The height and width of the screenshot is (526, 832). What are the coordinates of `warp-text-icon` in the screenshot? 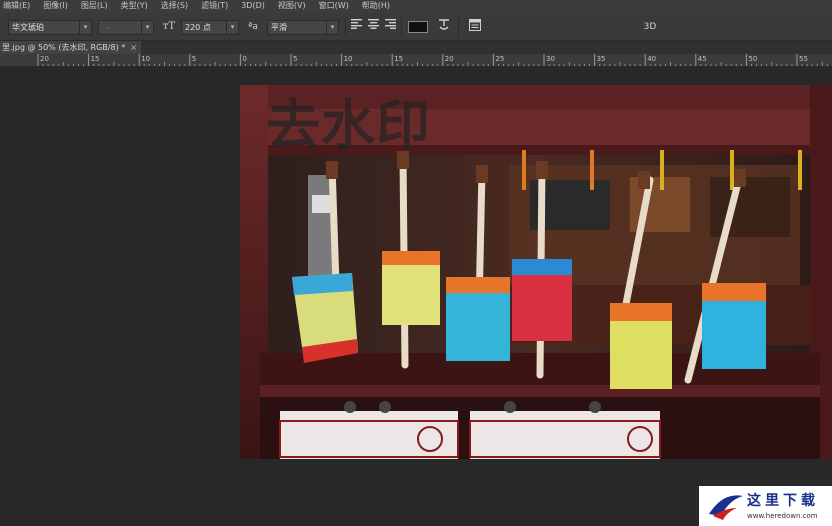 It's located at (444, 27).